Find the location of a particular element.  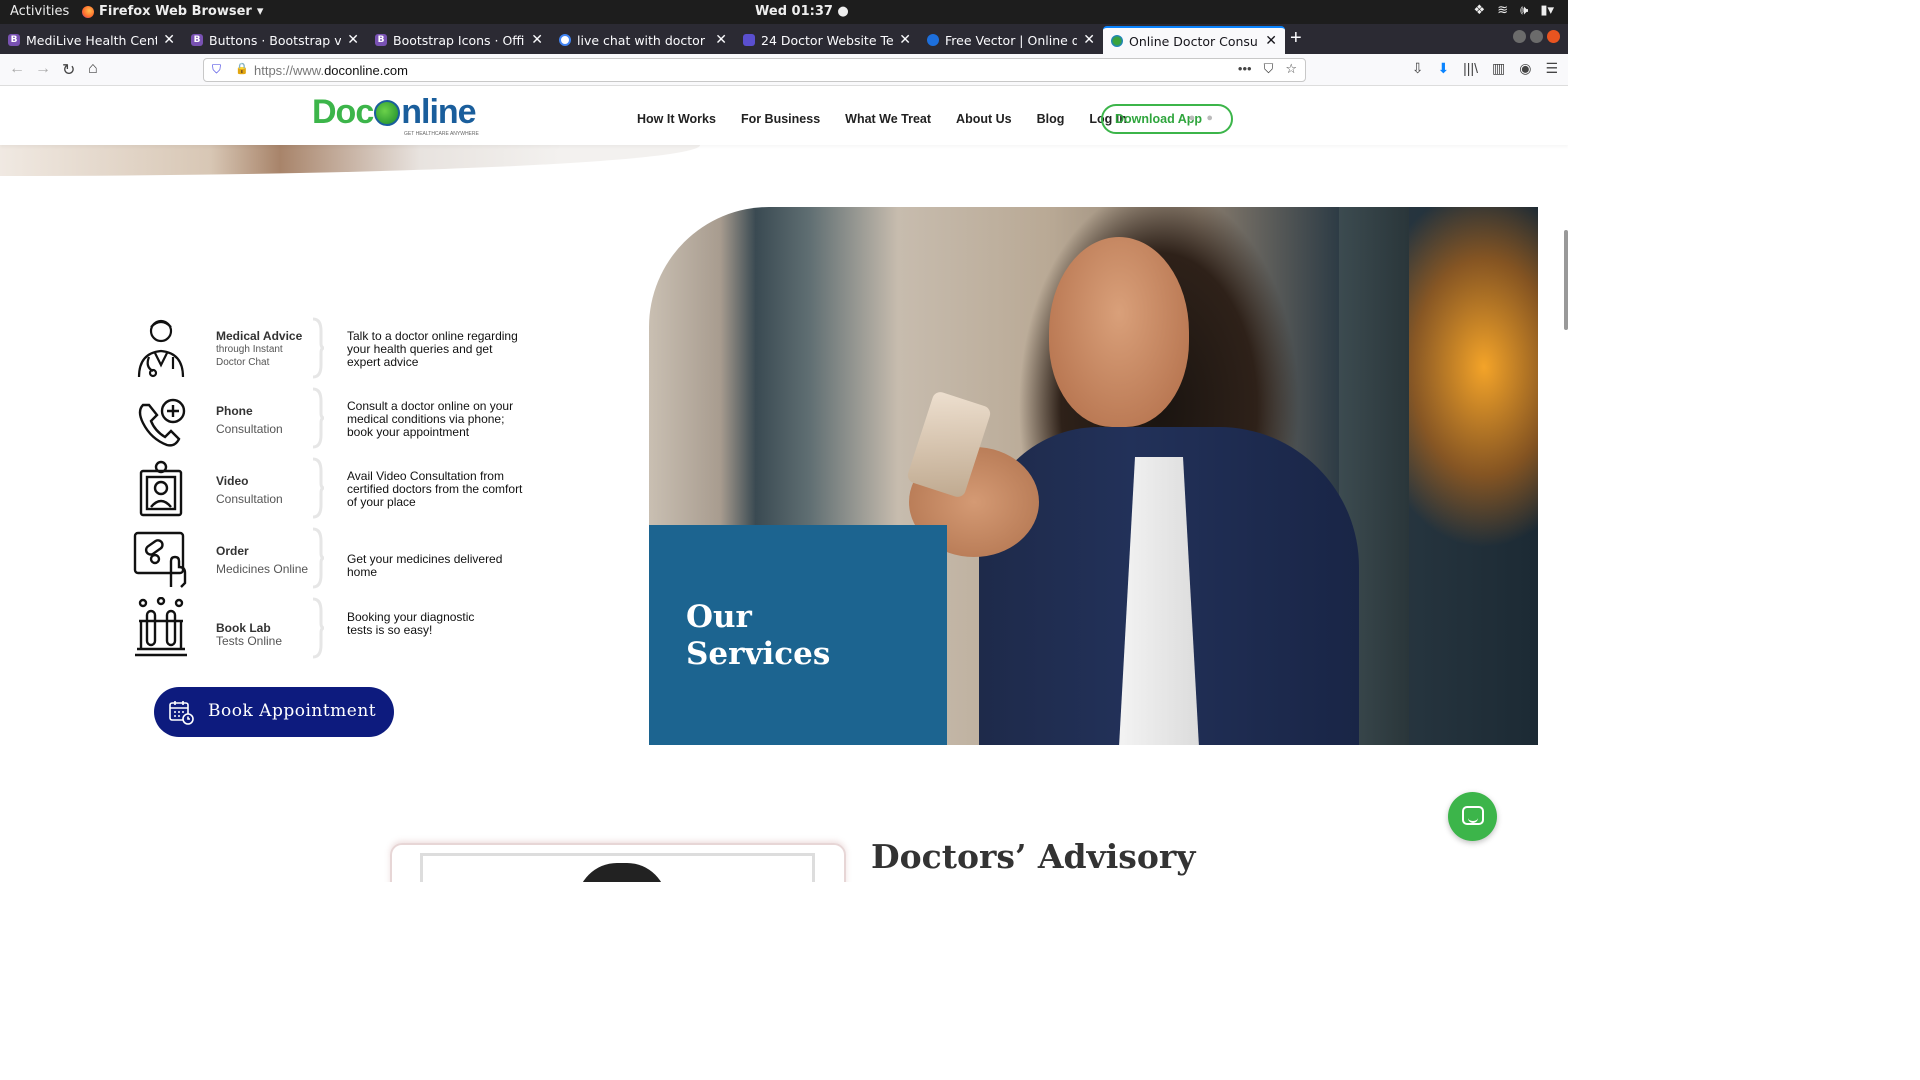

service-subtitle: Medicines Online is located at coordinates (262, 569).